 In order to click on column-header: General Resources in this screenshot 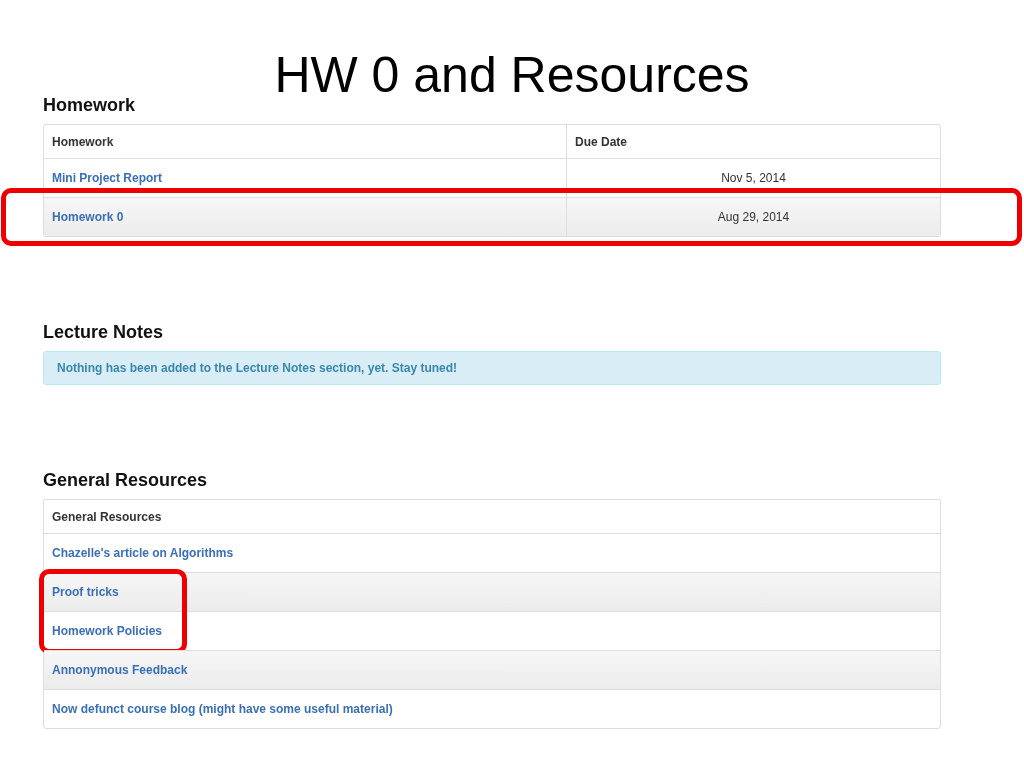, I will do `click(107, 516)`.